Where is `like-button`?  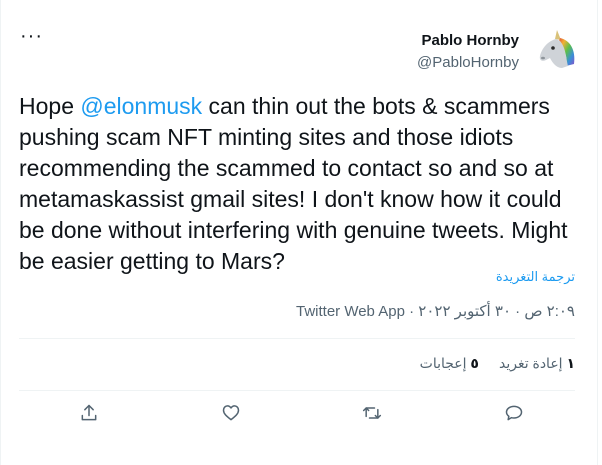
like-button is located at coordinates (231, 413).